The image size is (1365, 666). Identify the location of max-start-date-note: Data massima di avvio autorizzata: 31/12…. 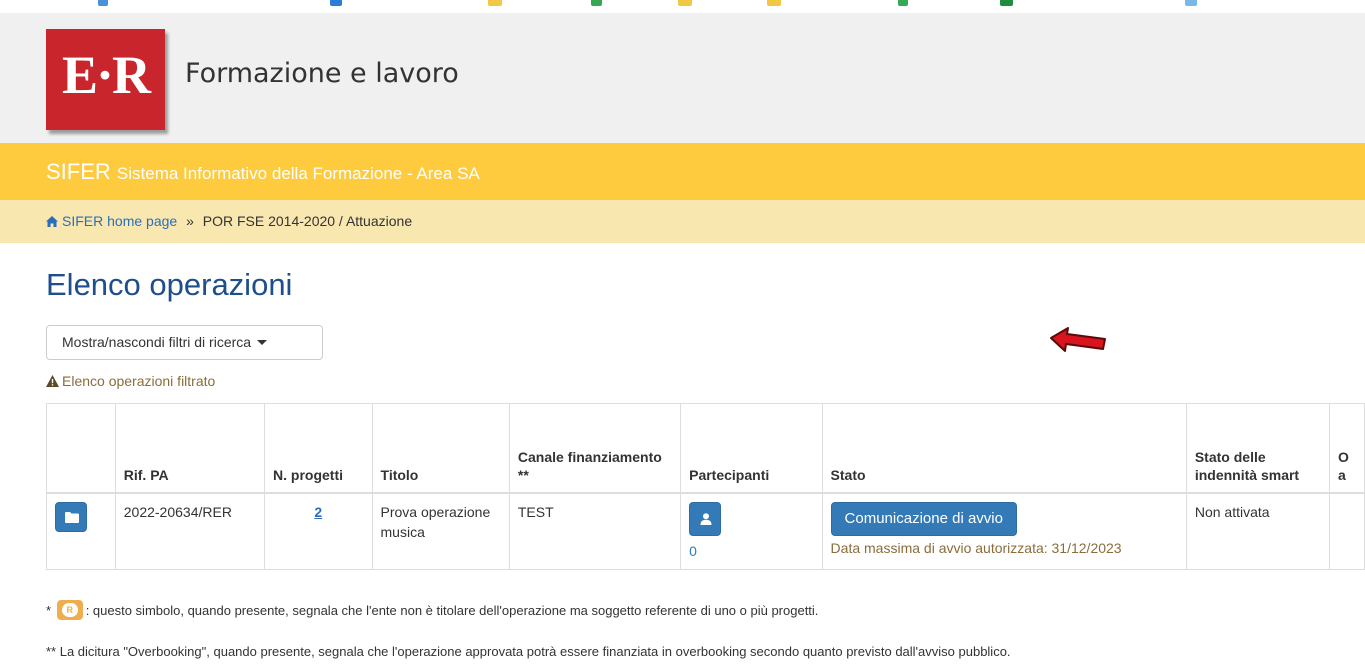
(976, 547).